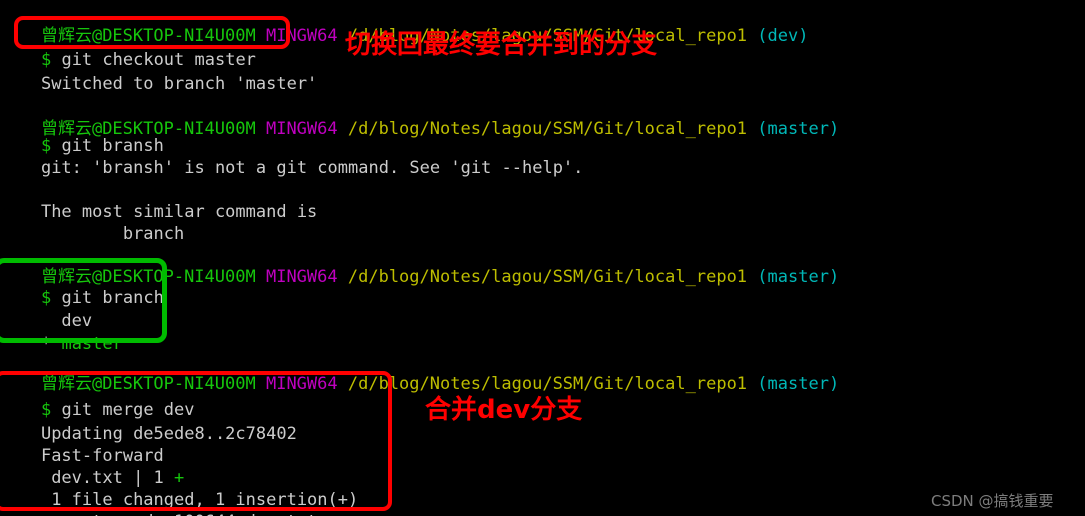 The image size is (1085, 516). What do you see at coordinates (783, 36) in the screenshot?
I see `prompt-branch-dev: (dev)` at bounding box center [783, 36].